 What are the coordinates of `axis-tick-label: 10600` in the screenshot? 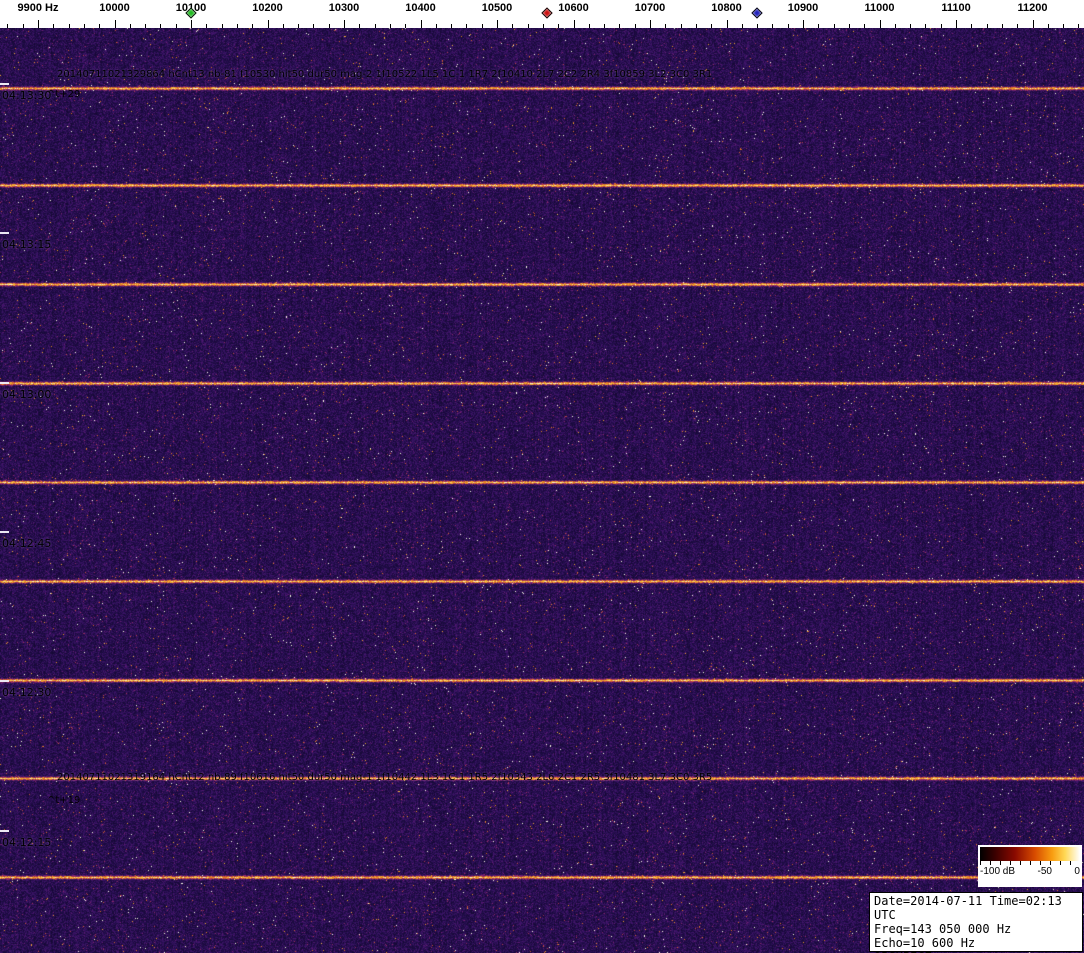 It's located at (573, 8).